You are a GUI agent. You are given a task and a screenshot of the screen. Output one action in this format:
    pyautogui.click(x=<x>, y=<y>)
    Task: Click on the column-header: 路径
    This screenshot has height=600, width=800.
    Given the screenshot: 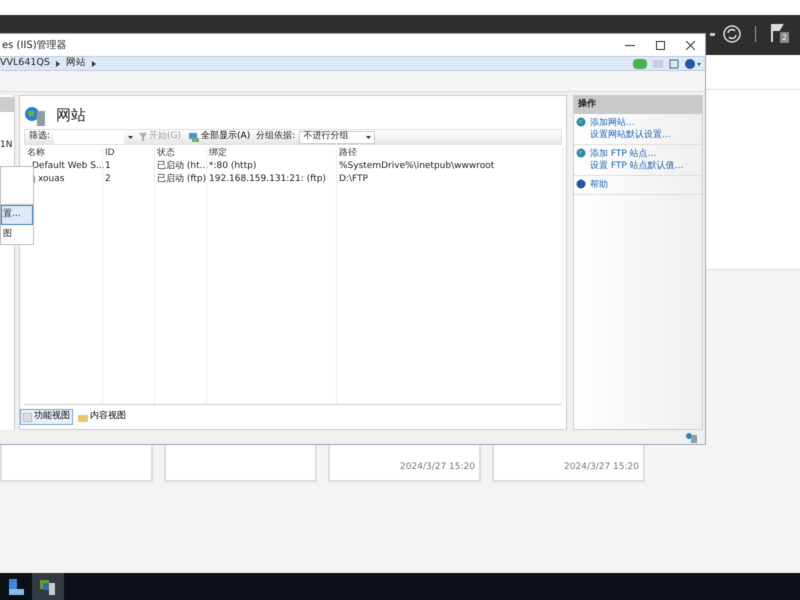 What is the action you would take?
    pyautogui.click(x=449, y=153)
    